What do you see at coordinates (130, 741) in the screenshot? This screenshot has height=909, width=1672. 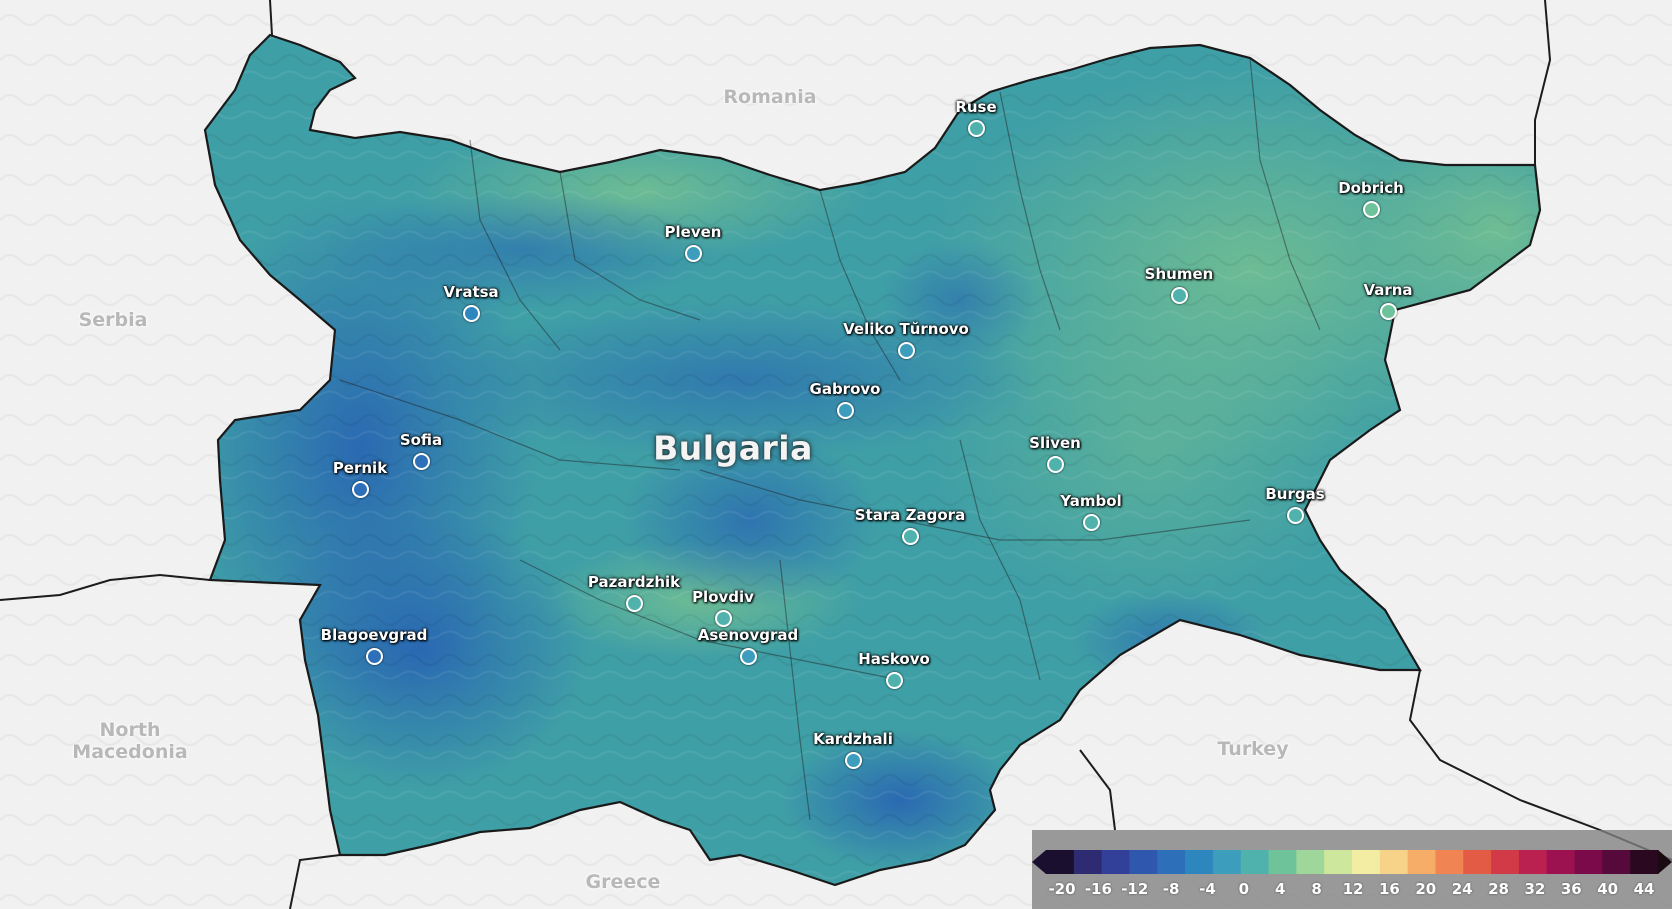 I see `country-label-north-macedonia: North Macedonia` at bounding box center [130, 741].